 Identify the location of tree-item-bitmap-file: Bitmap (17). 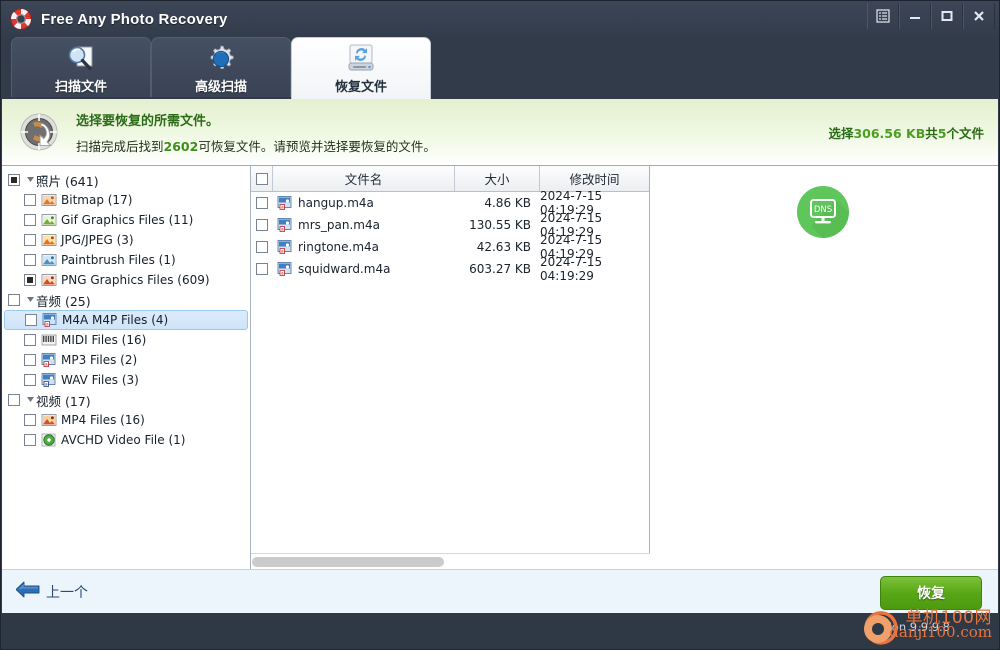
(126, 200).